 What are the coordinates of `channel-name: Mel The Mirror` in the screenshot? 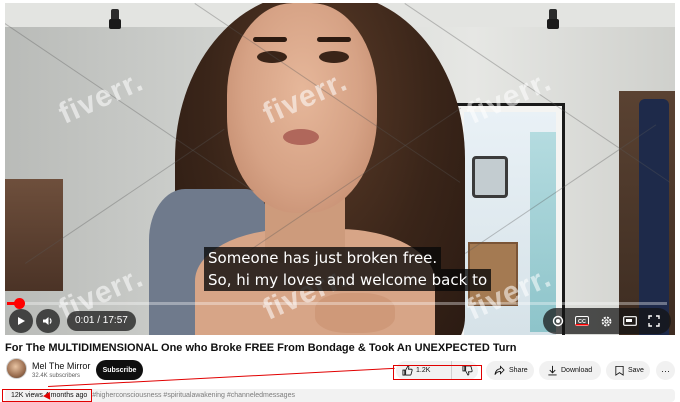 It's located at (61, 366).